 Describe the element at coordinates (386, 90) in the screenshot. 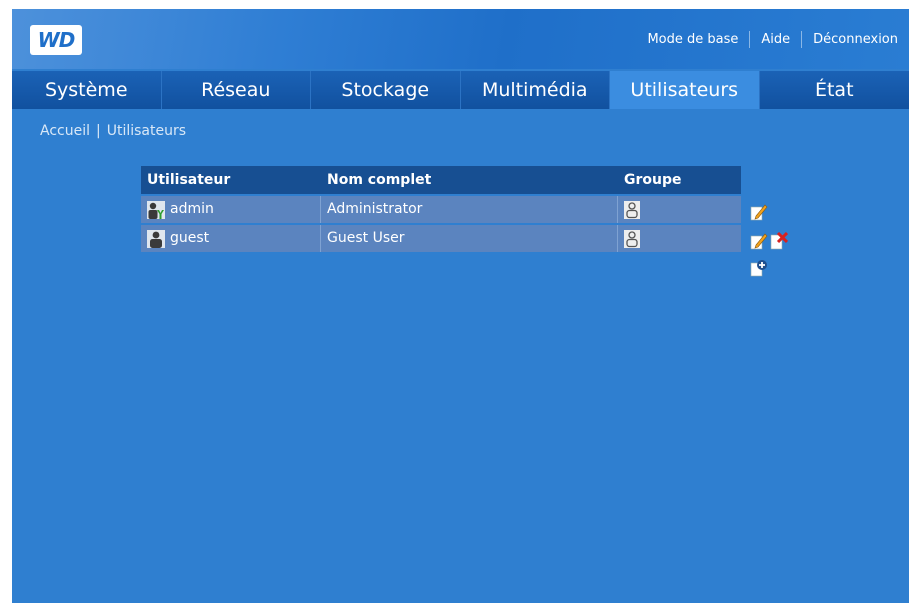

I see `tab-stockage: Stockage` at that location.